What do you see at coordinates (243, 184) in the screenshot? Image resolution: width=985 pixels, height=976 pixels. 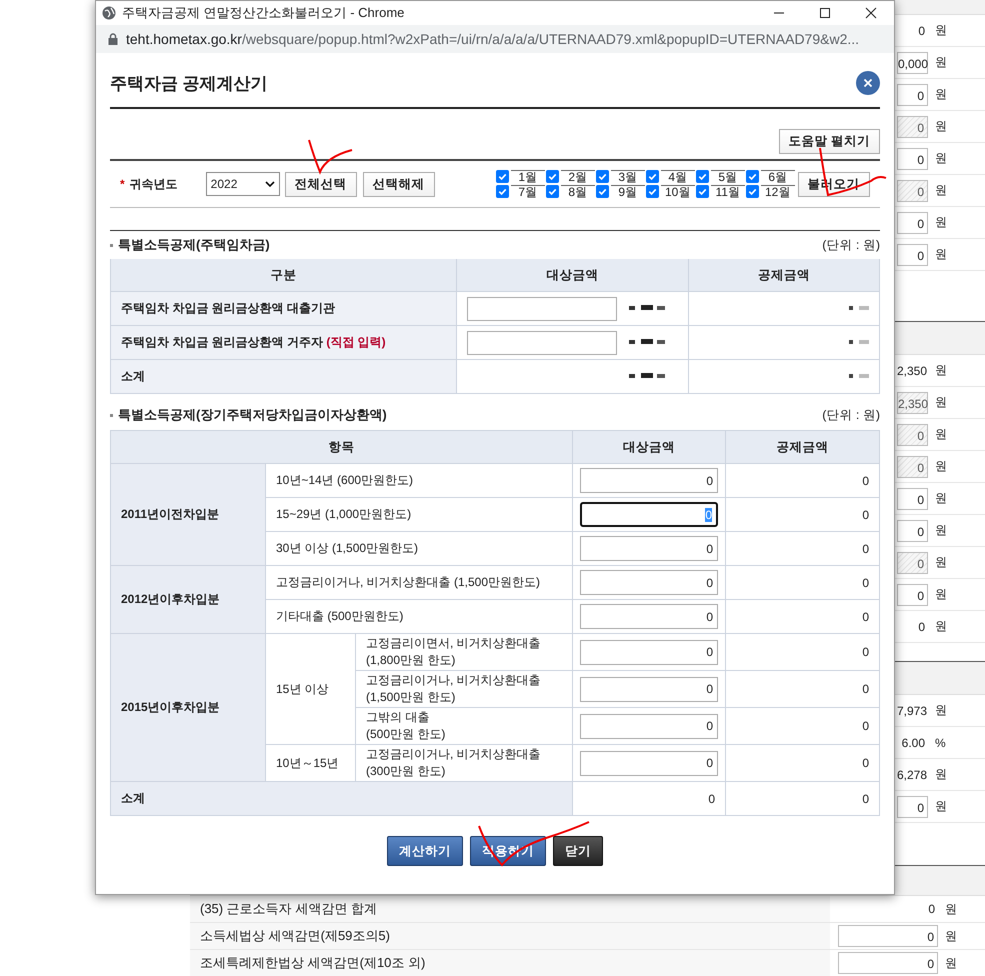 I see `year-select: 2022` at bounding box center [243, 184].